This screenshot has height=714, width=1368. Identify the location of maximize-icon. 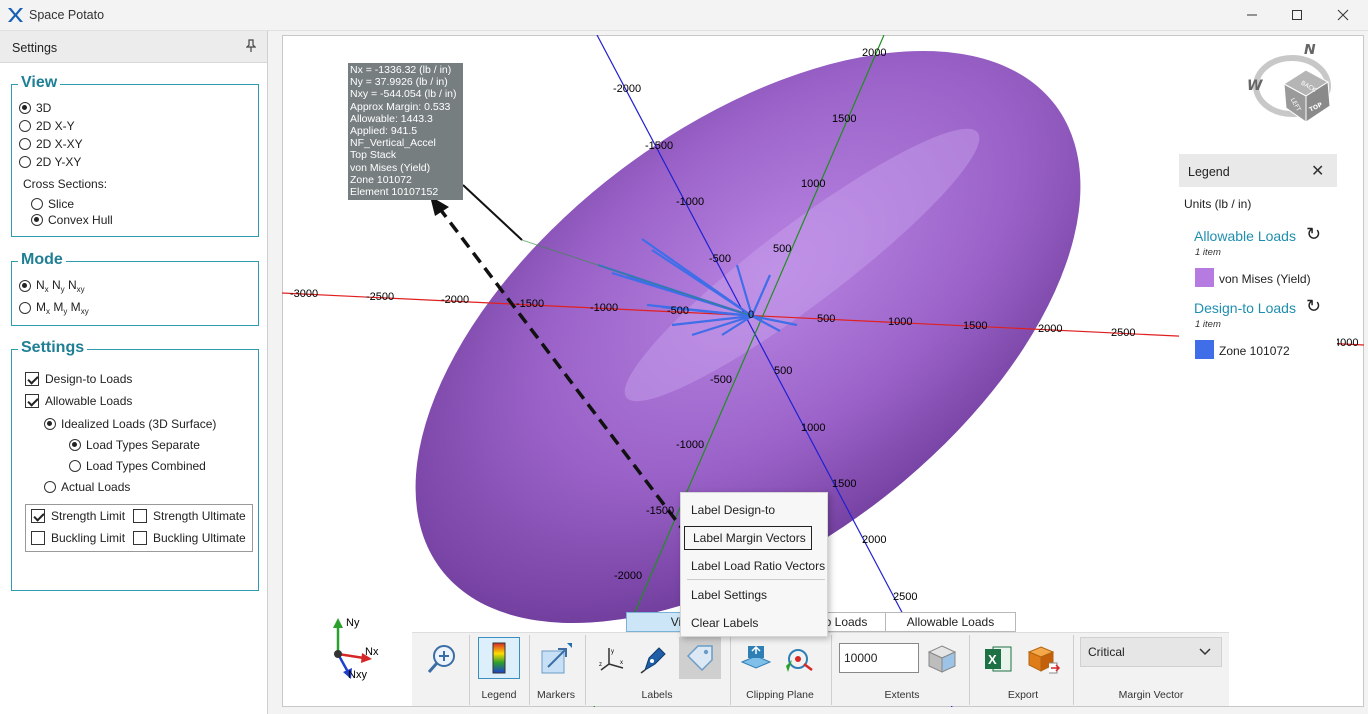
(1297, 15).